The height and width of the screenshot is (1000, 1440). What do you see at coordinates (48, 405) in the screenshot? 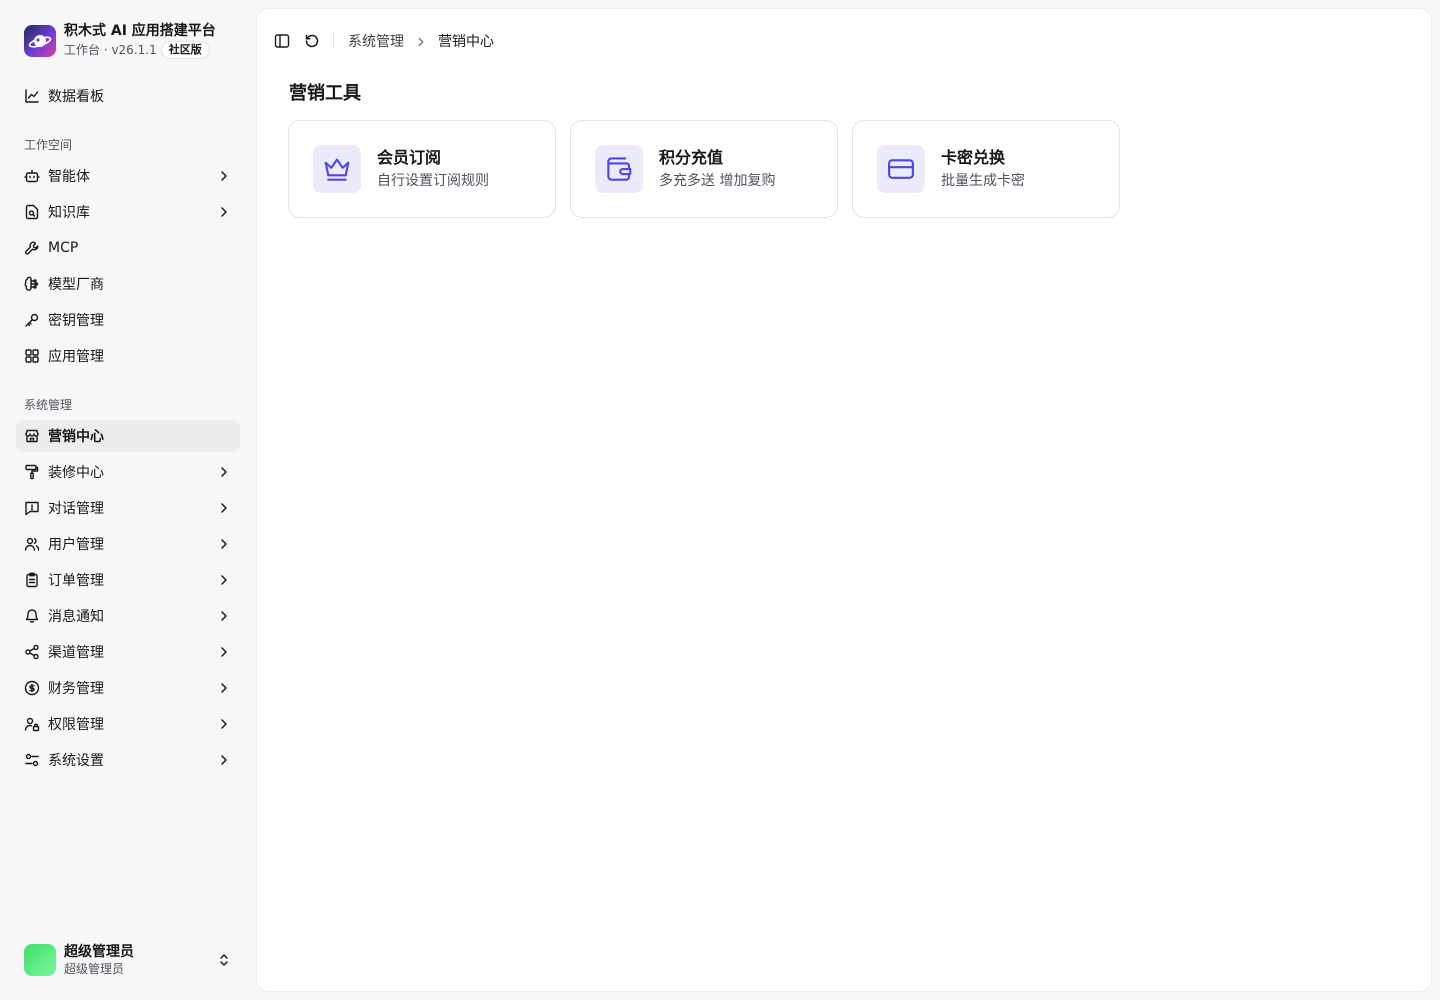
I see `section-label-system: 系统管理` at bounding box center [48, 405].